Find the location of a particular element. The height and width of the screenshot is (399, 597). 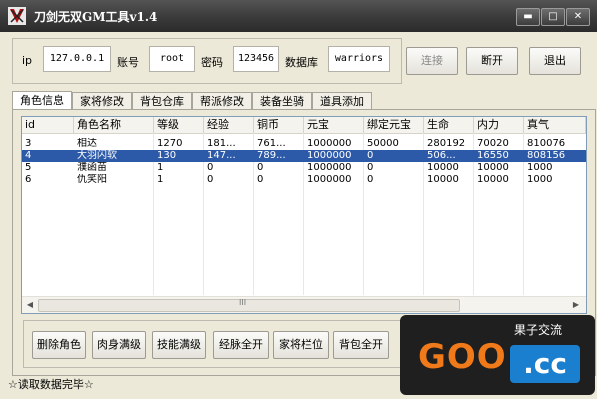

window-title: 刀剑无双GM工具v1.4 is located at coordinates (96, 17).